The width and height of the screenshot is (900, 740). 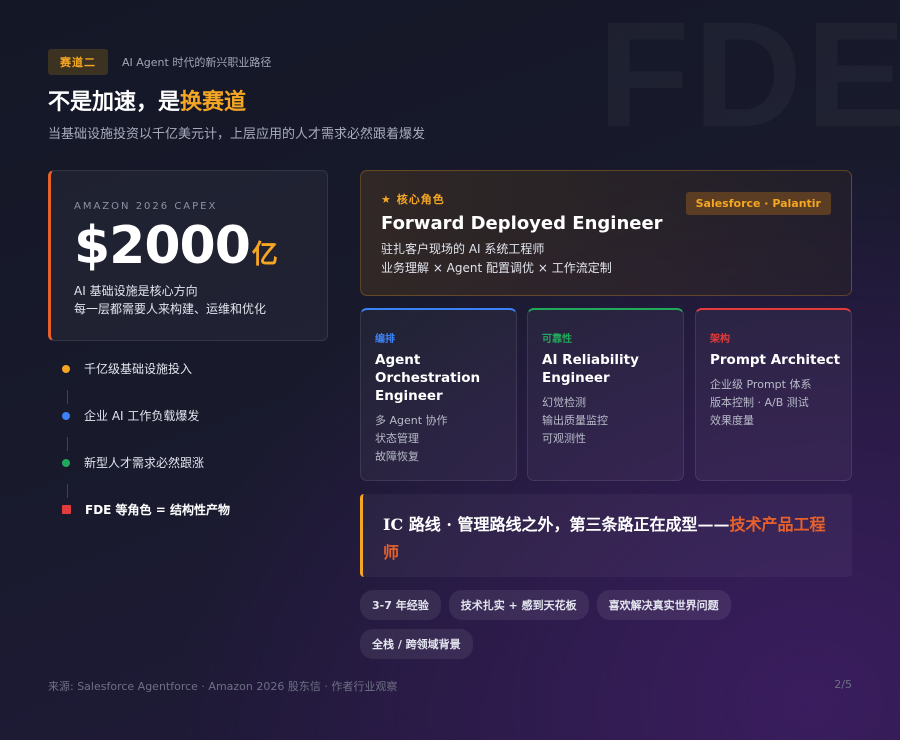 I want to click on title-prefix: 不是加速，是, so click(x=114, y=102).